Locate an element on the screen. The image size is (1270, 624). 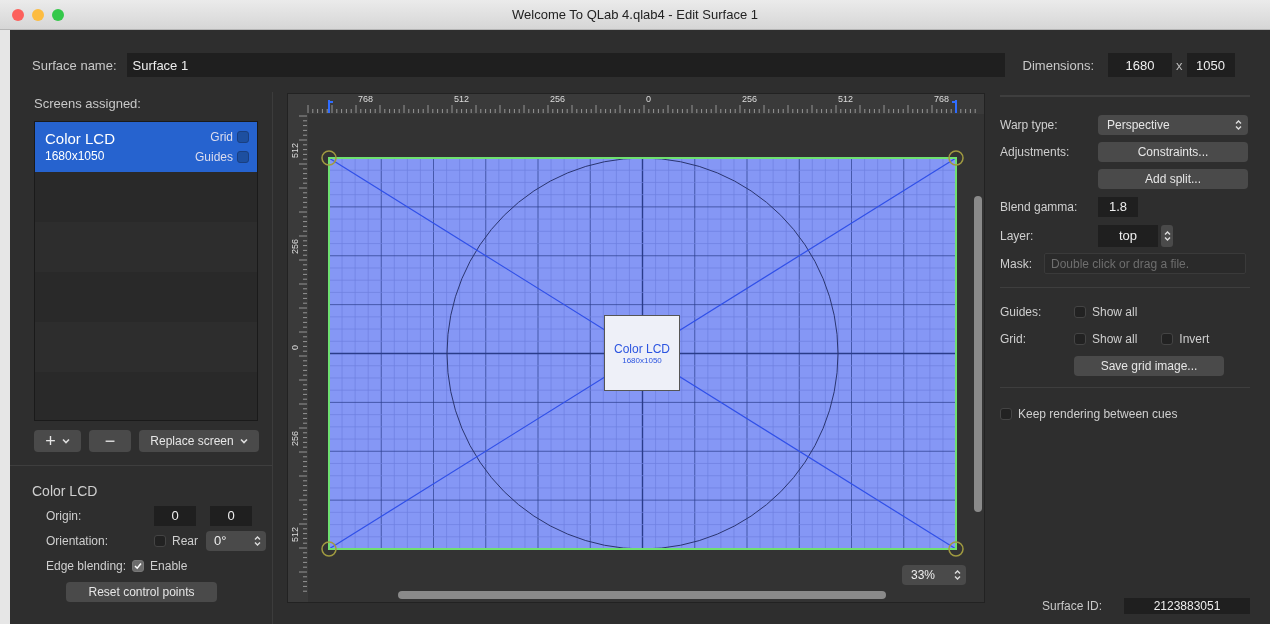
surface-id-field: 2123883051 is located at coordinates (1187, 605).